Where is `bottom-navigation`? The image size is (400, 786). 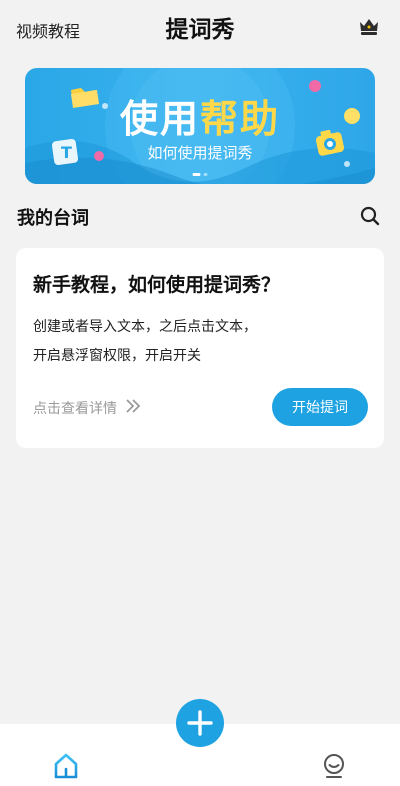
bottom-navigation is located at coordinates (200, 742).